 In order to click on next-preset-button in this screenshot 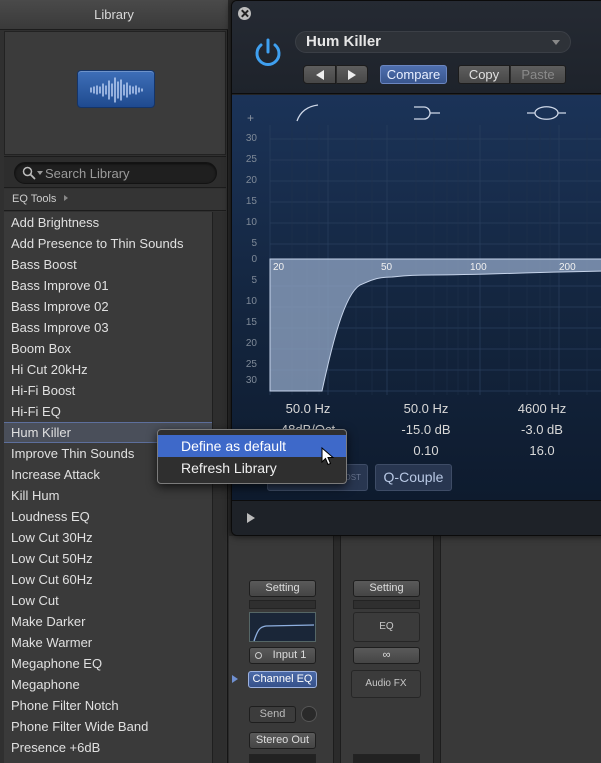, I will do `click(352, 74)`.